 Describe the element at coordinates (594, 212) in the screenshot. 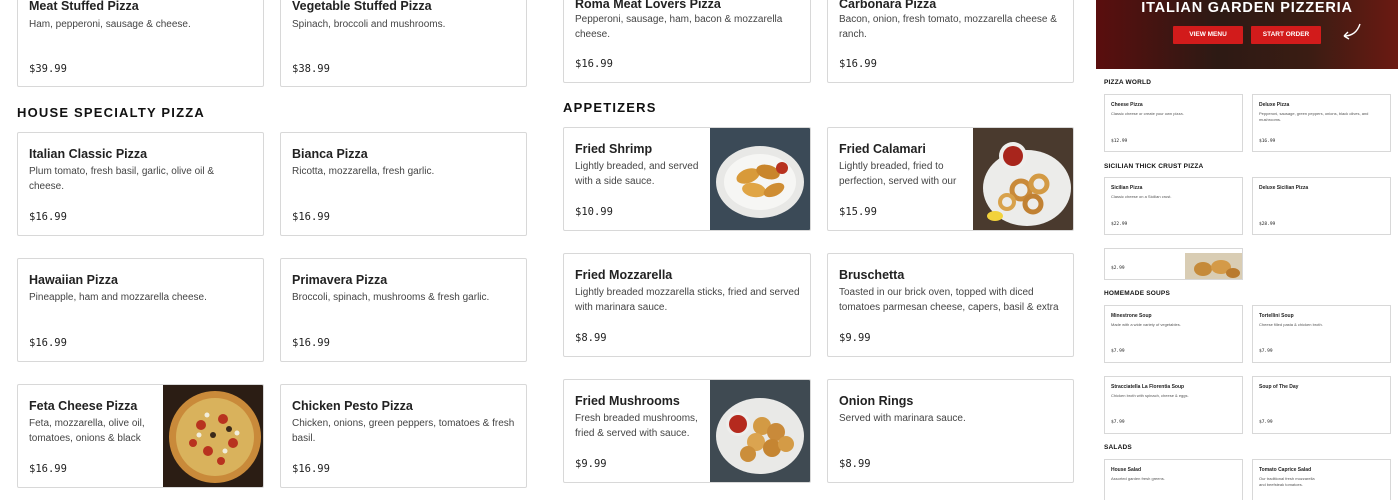

I see `item-price: $10.99` at that location.